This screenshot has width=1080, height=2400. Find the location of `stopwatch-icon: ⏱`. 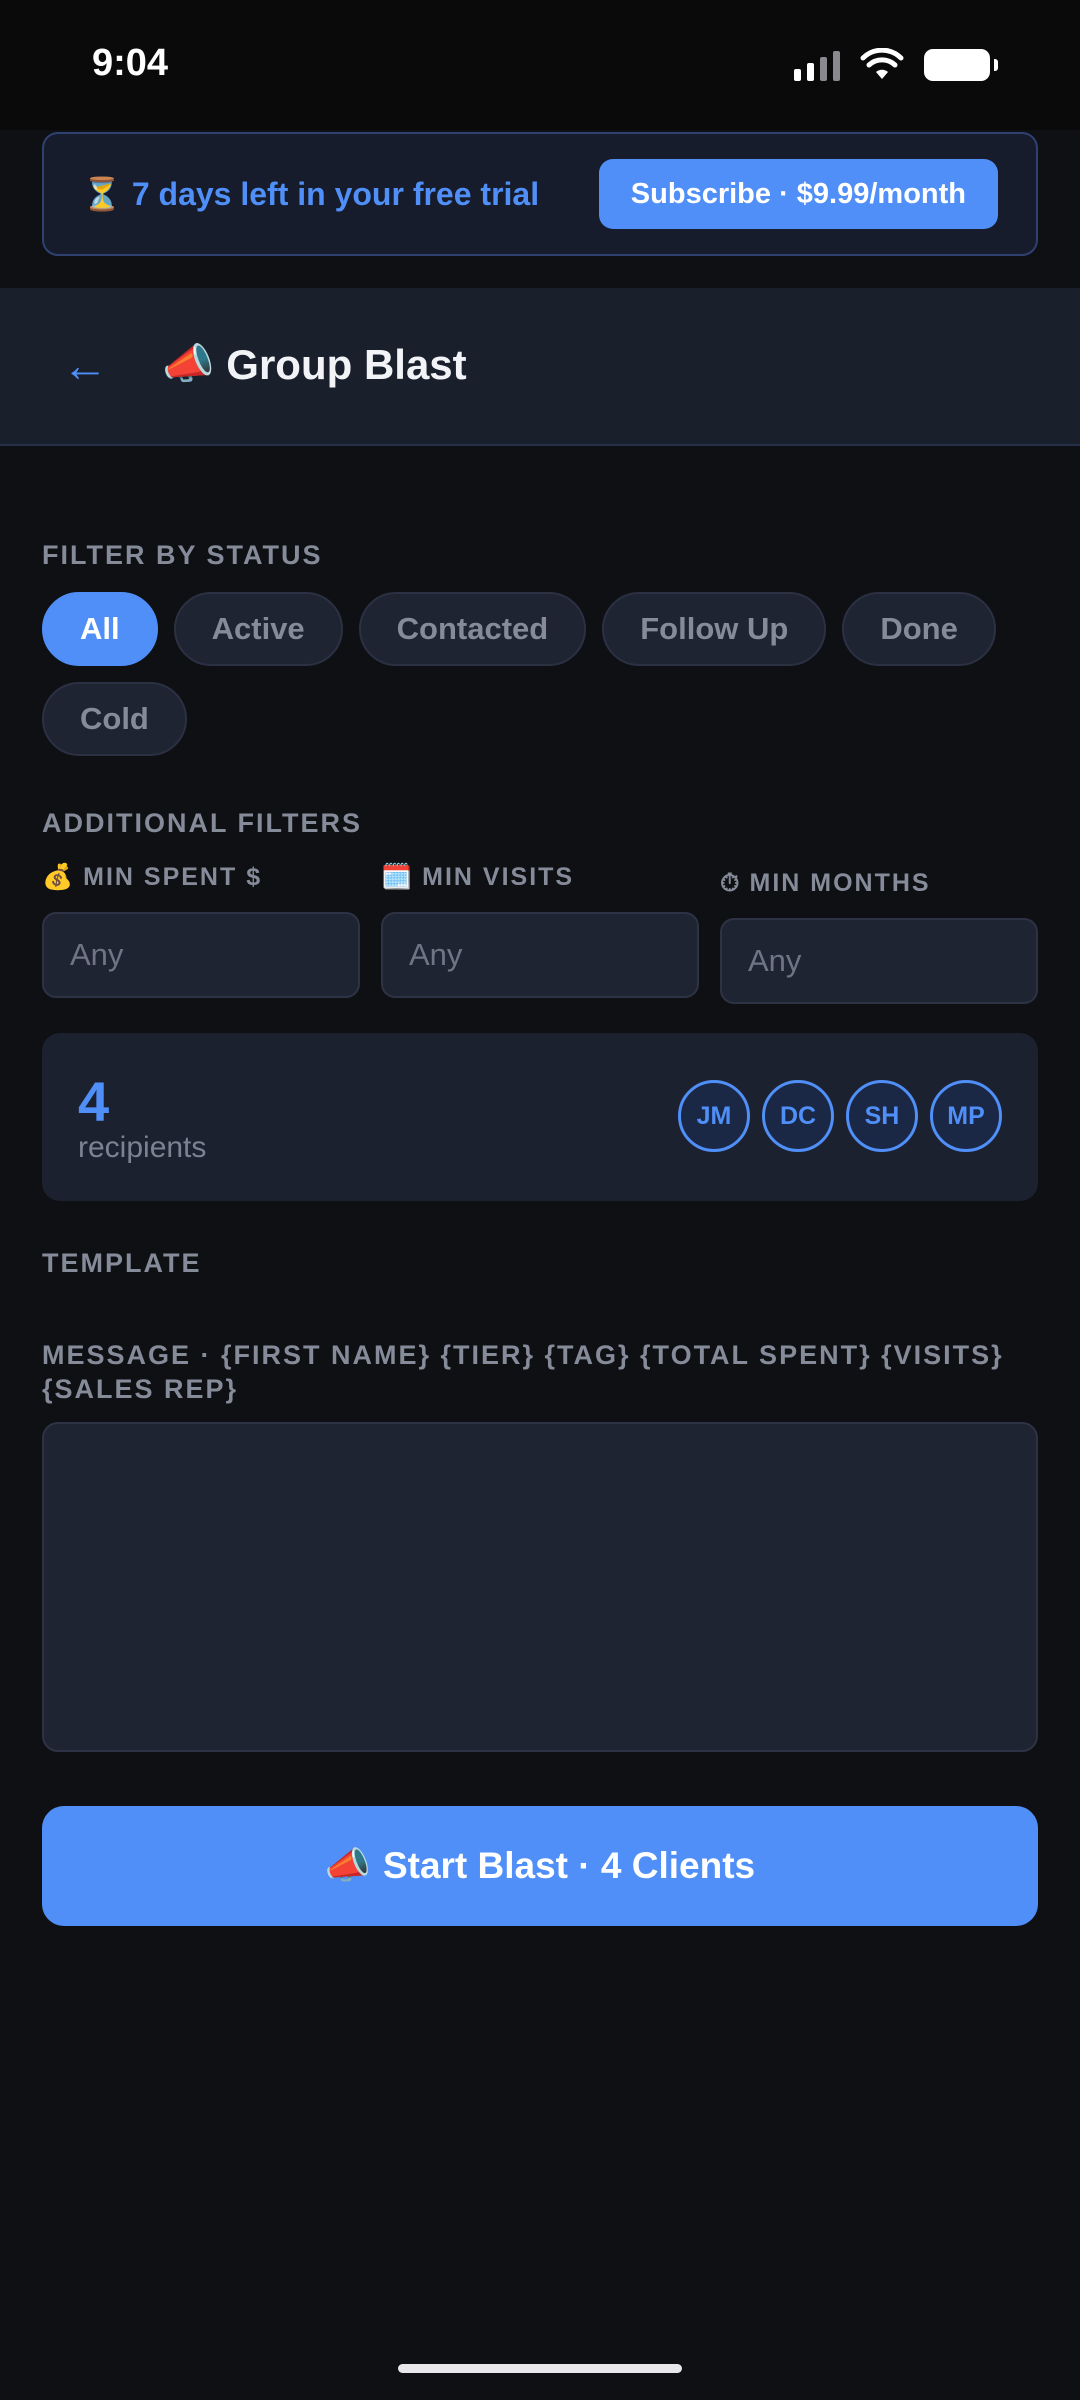

stopwatch-icon: ⏱ is located at coordinates (731, 882).